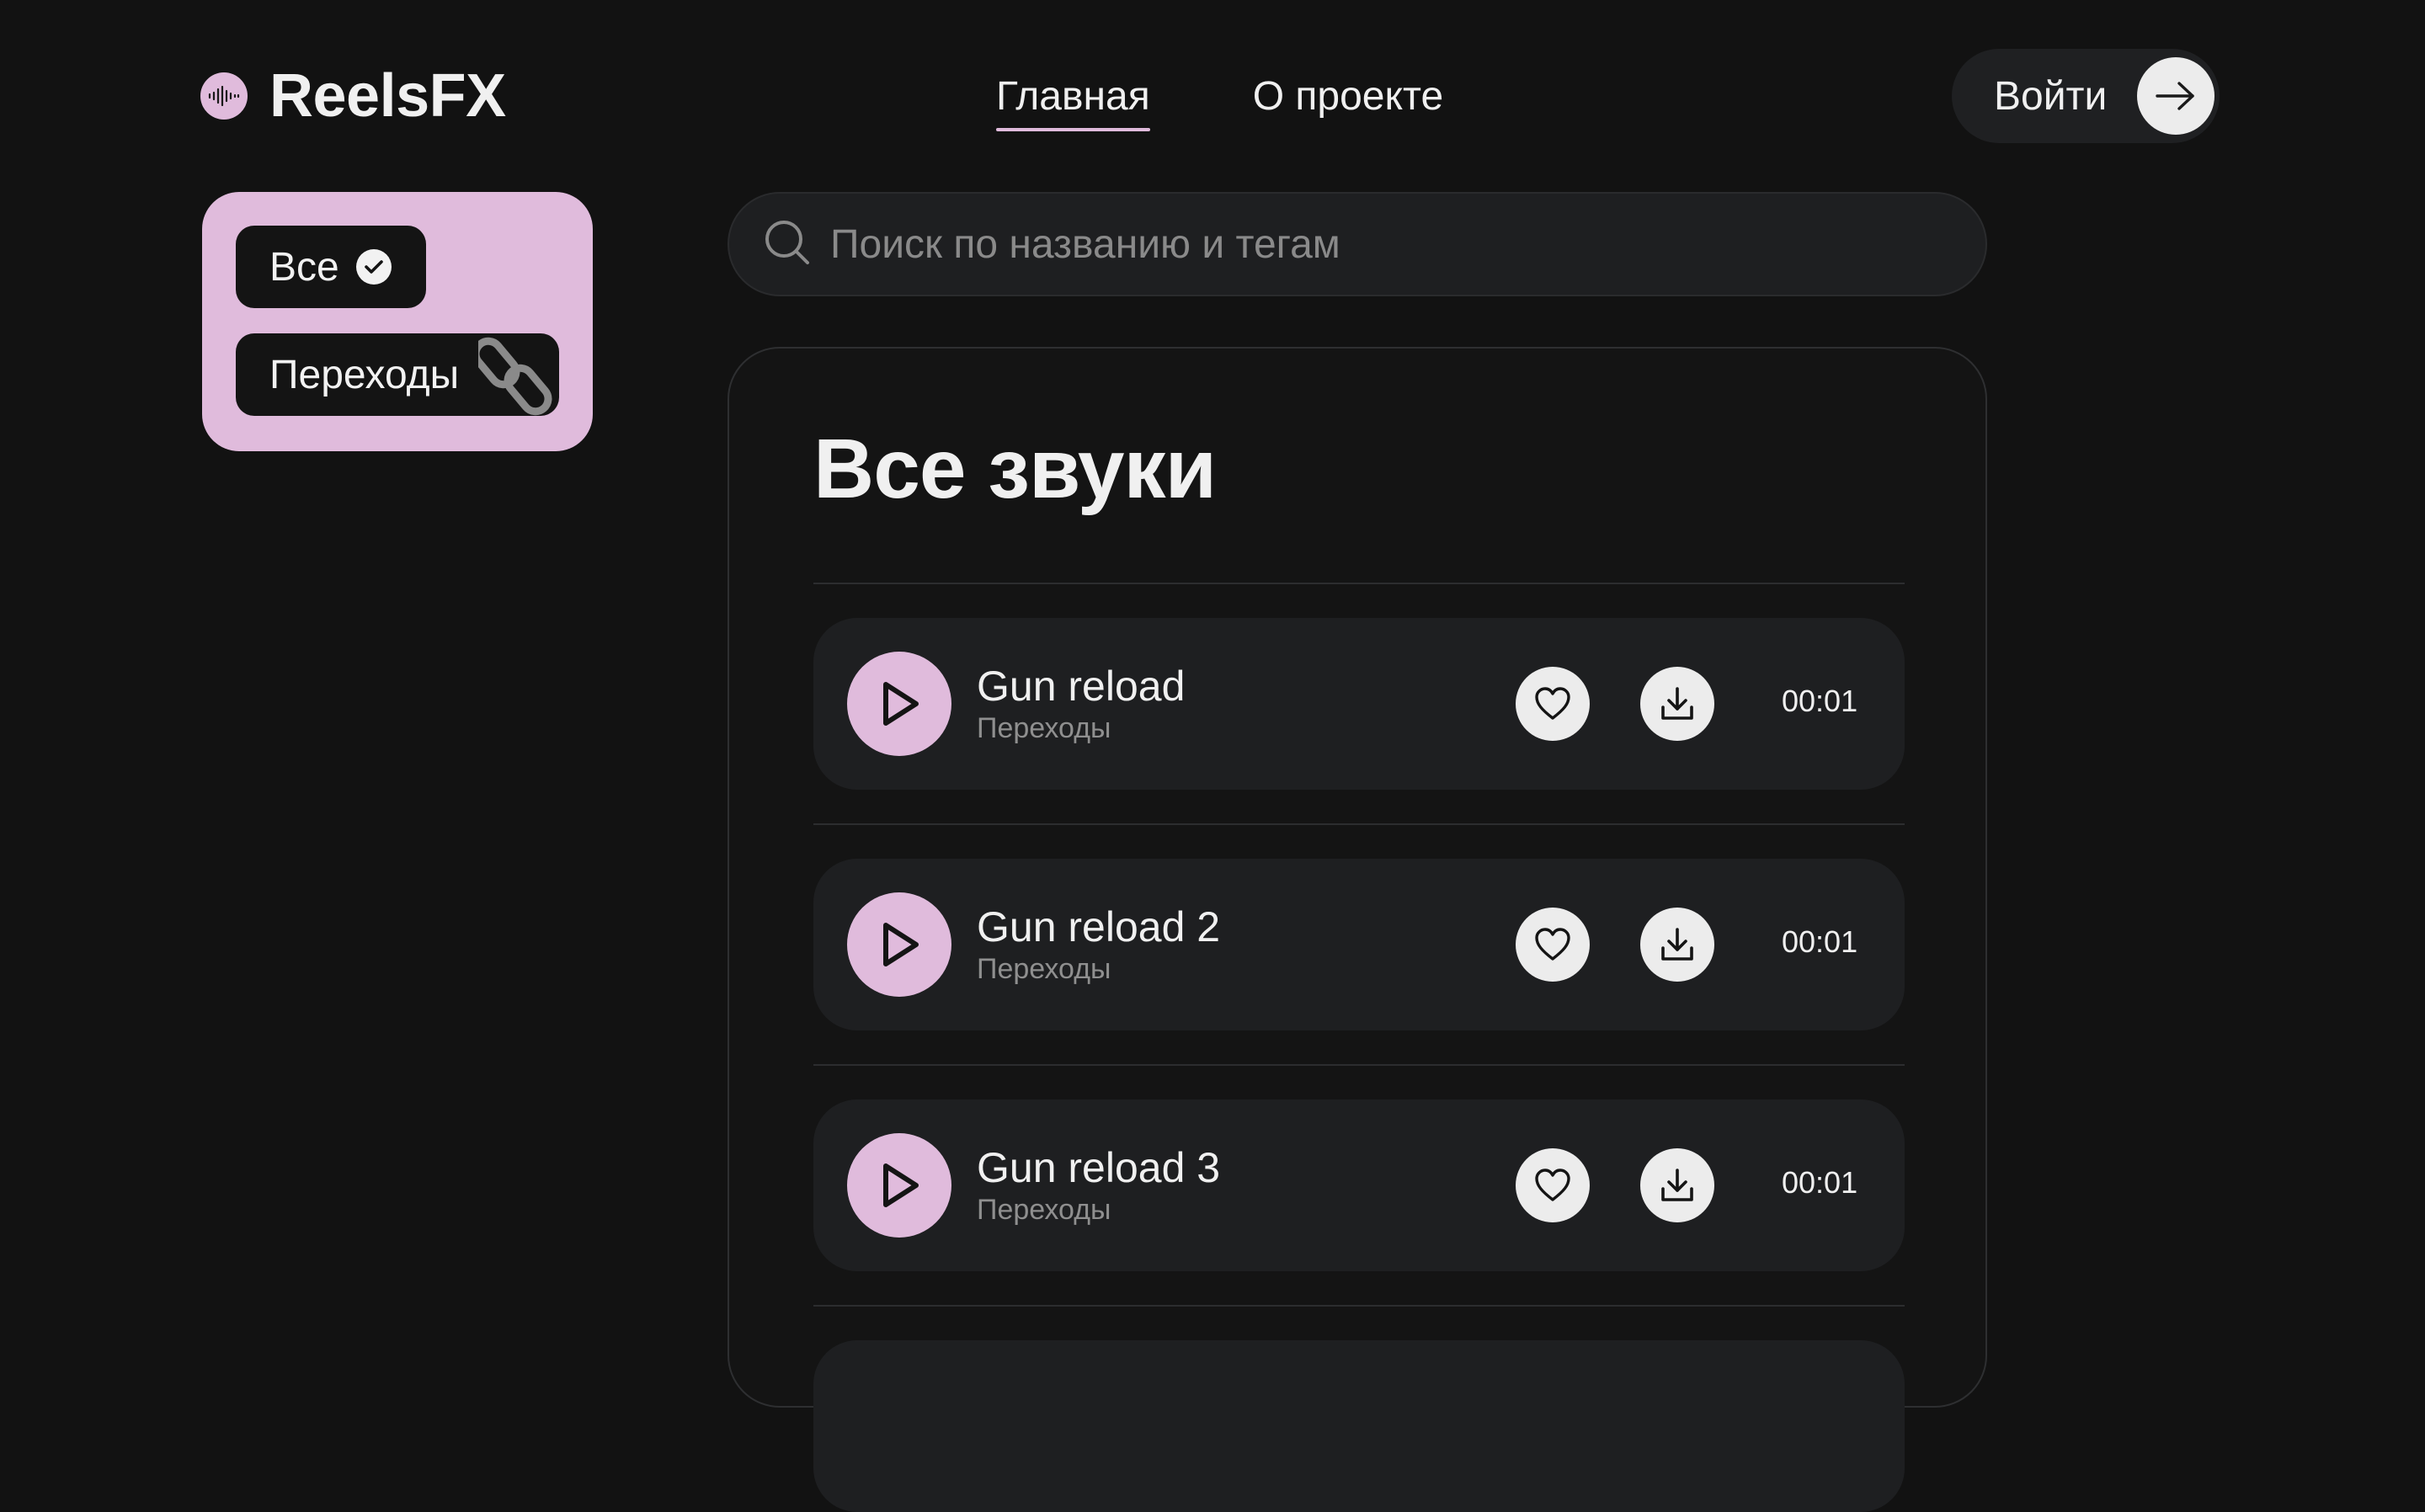  Describe the element at coordinates (1359, 944) in the screenshot. I see `sound-row: Gun reload 2 Переходы 00:01` at that location.